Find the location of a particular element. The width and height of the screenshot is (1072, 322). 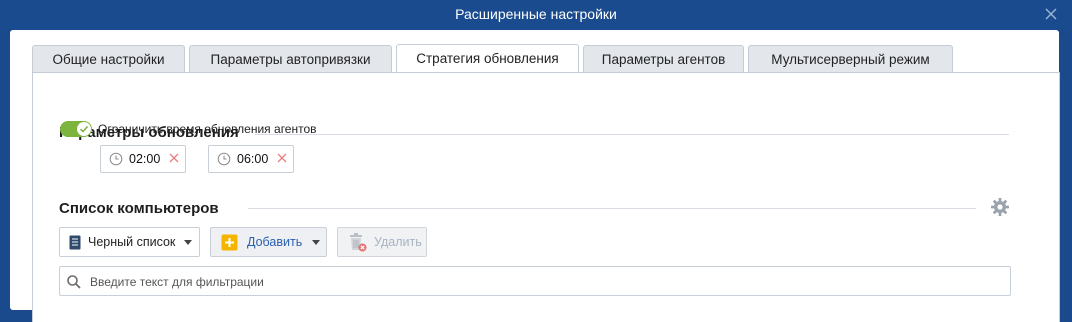

time-to-field: 06:00 is located at coordinates (251, 159).